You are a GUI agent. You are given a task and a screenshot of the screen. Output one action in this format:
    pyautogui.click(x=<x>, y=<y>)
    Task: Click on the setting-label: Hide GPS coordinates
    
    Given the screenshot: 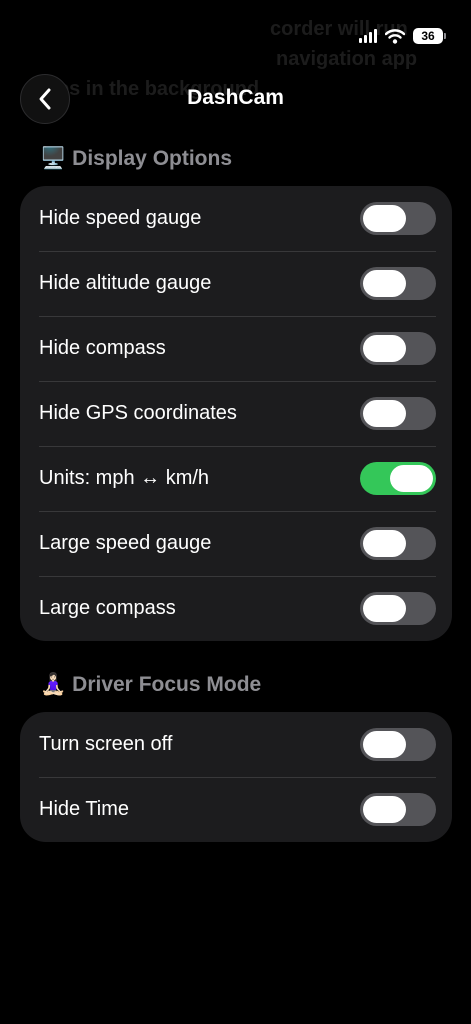 What is the action you would take?
    pyautogui.click(x=138, y=413)
    